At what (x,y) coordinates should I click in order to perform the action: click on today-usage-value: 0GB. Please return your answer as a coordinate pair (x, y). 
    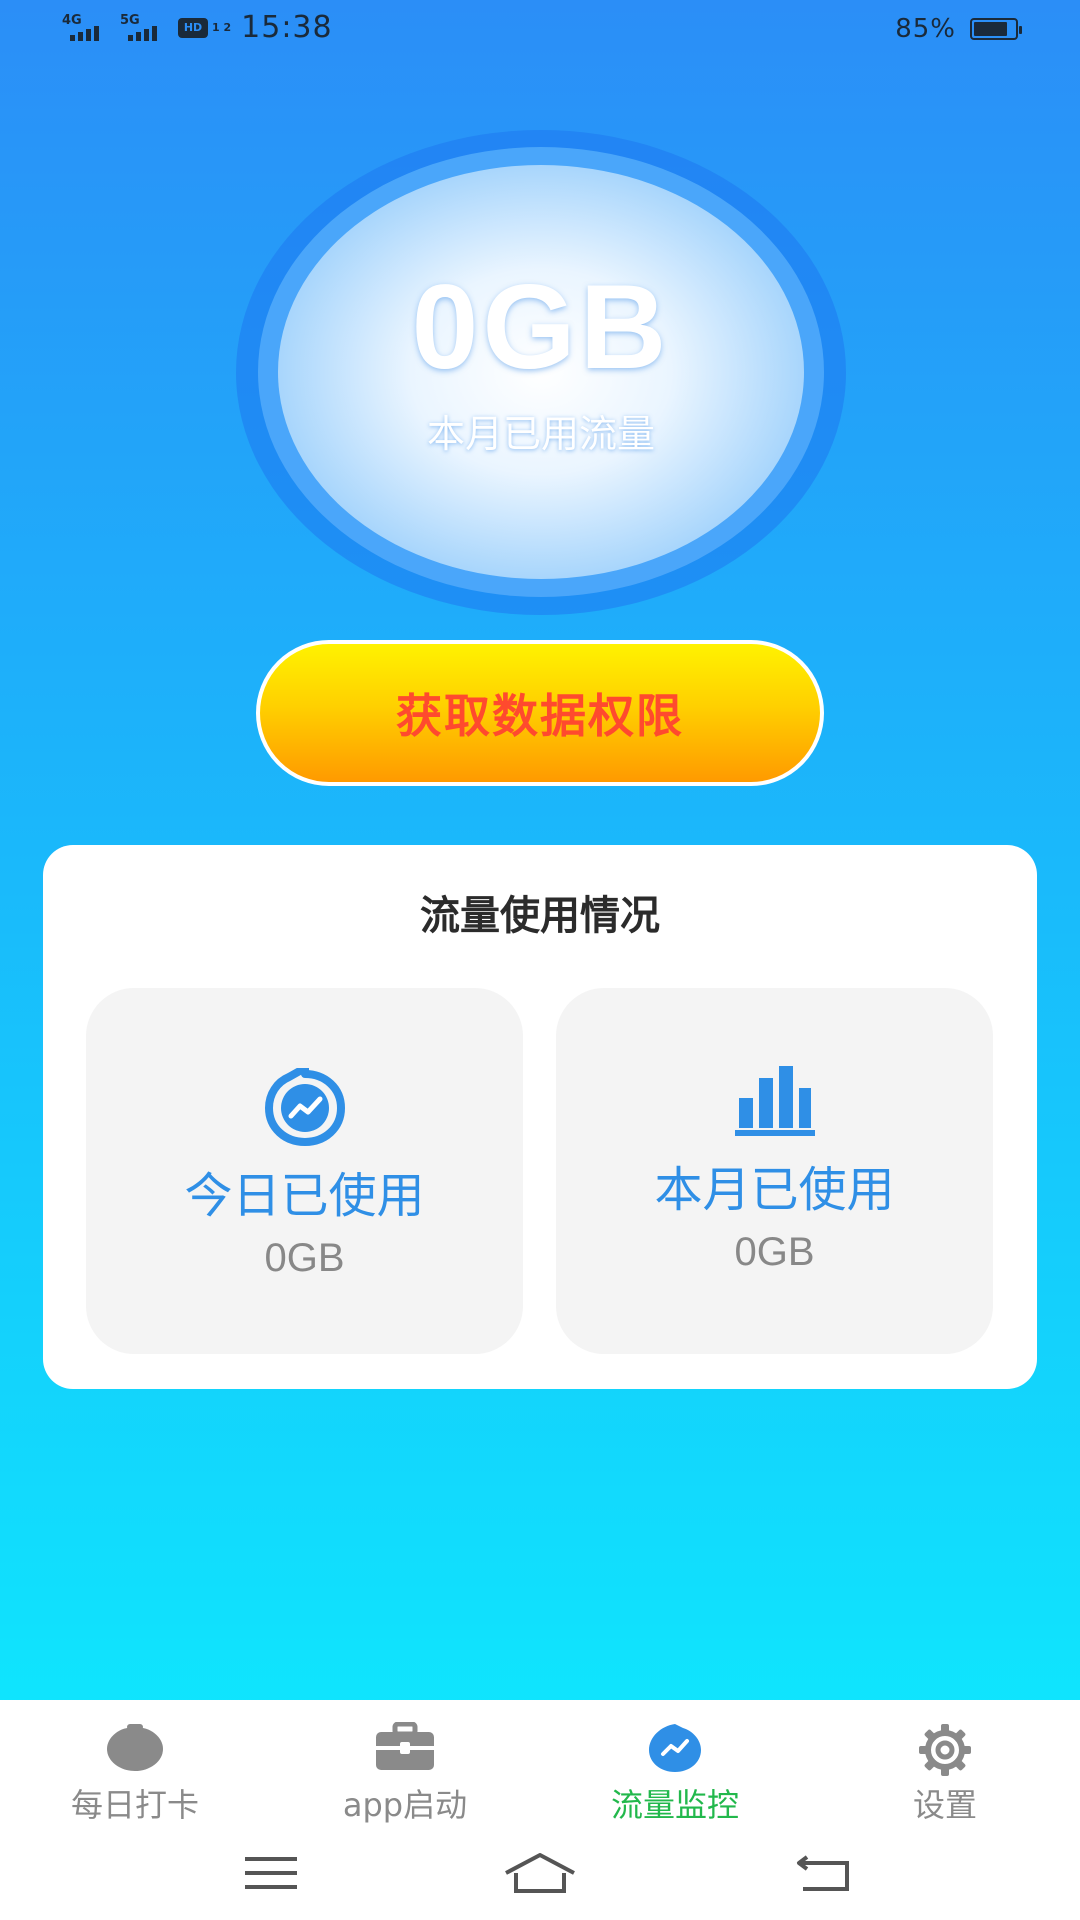
    Looking at the image, I should click on (304, 1258).